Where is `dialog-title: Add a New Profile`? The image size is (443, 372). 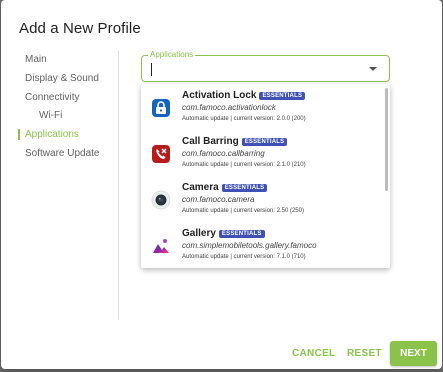
dialog-title: Add a New Profile is located at coordinates (80, 28).